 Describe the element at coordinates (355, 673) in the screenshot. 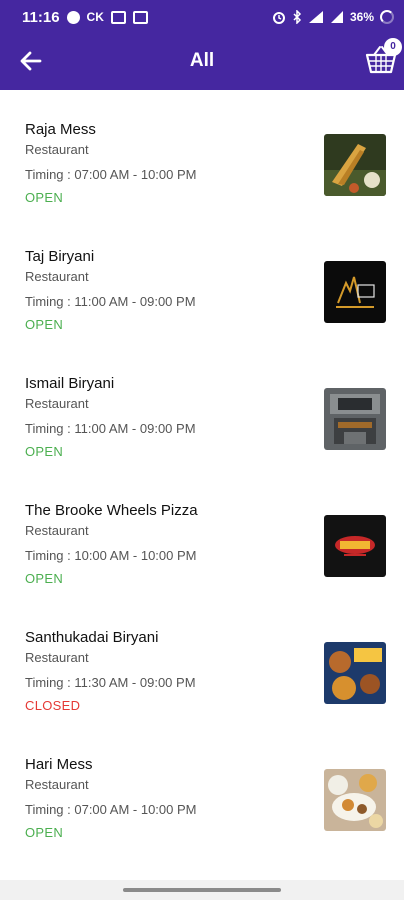

I see `biryani-poster-image` at that location.